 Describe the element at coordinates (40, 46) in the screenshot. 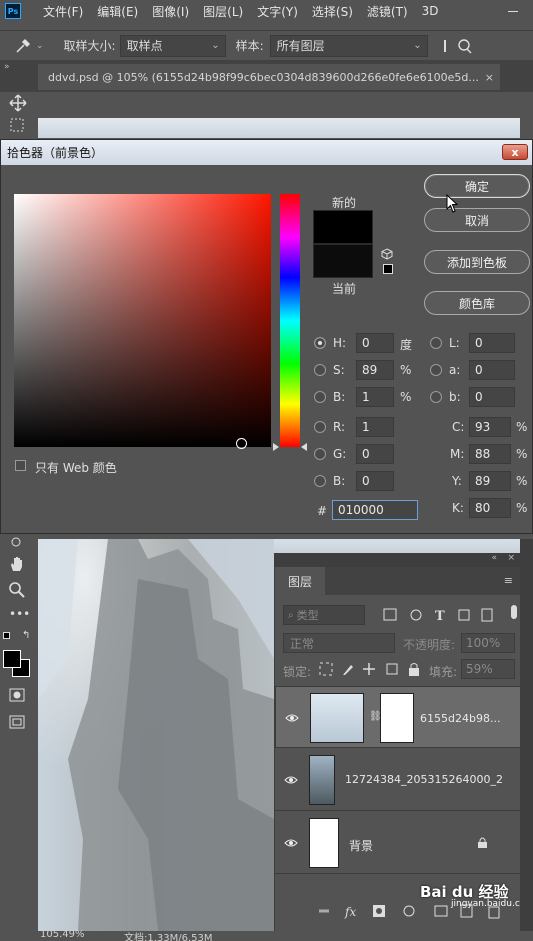

I see `tool-preset-chevron-icon: ⌄` at that location.